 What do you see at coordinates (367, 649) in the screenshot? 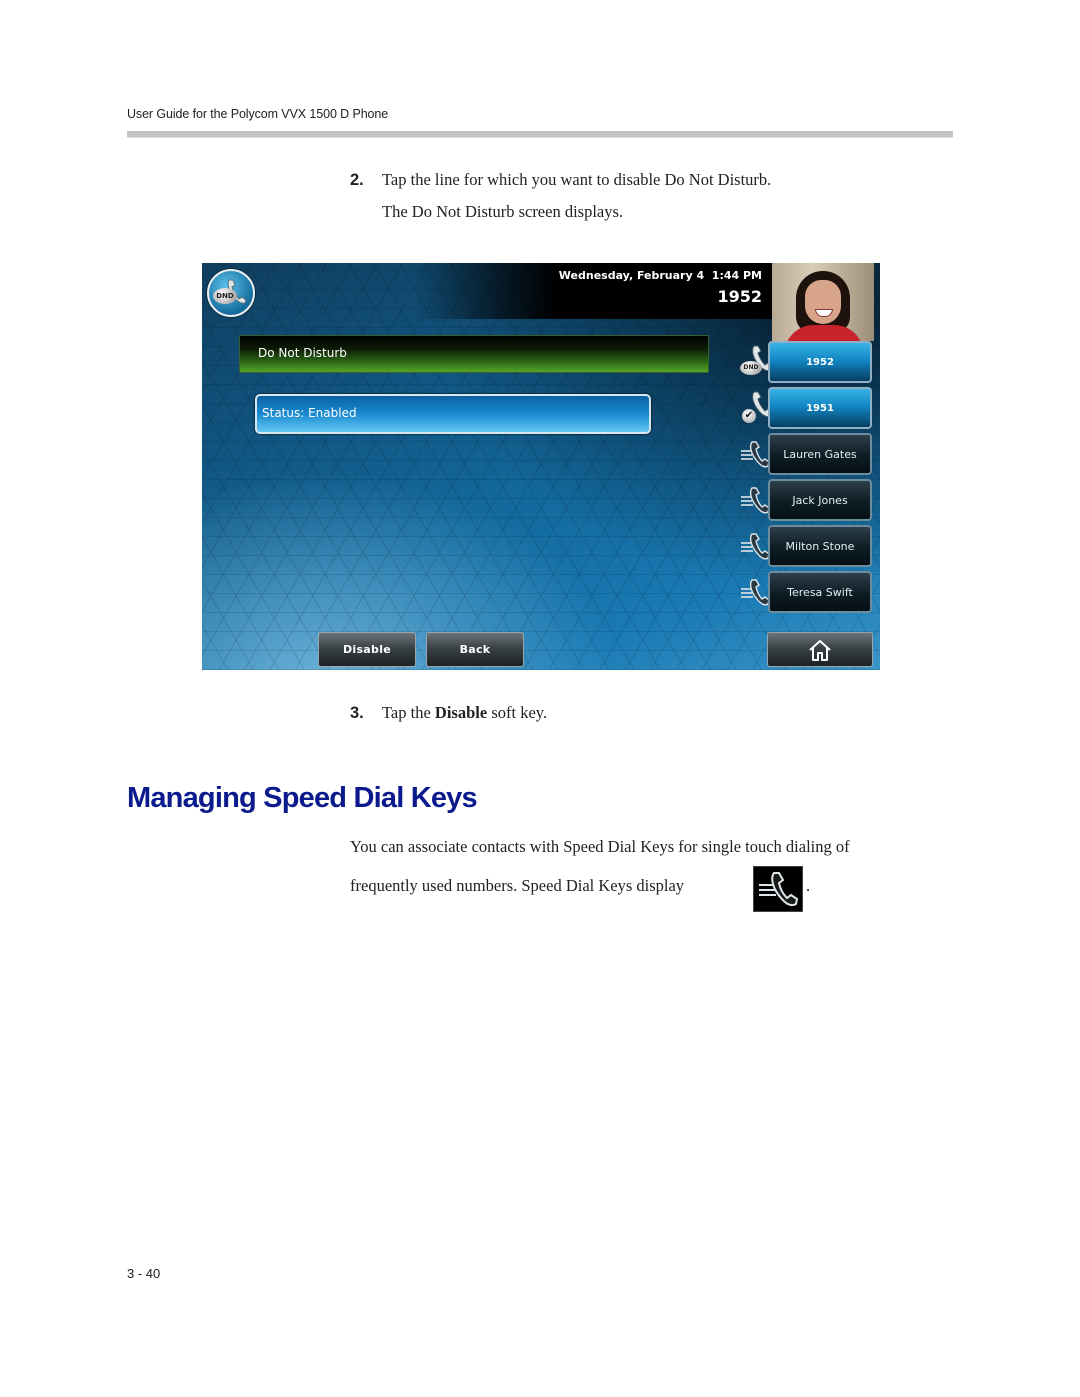
I see `disable-softkey: Disable` at bounding box center [367, 649].